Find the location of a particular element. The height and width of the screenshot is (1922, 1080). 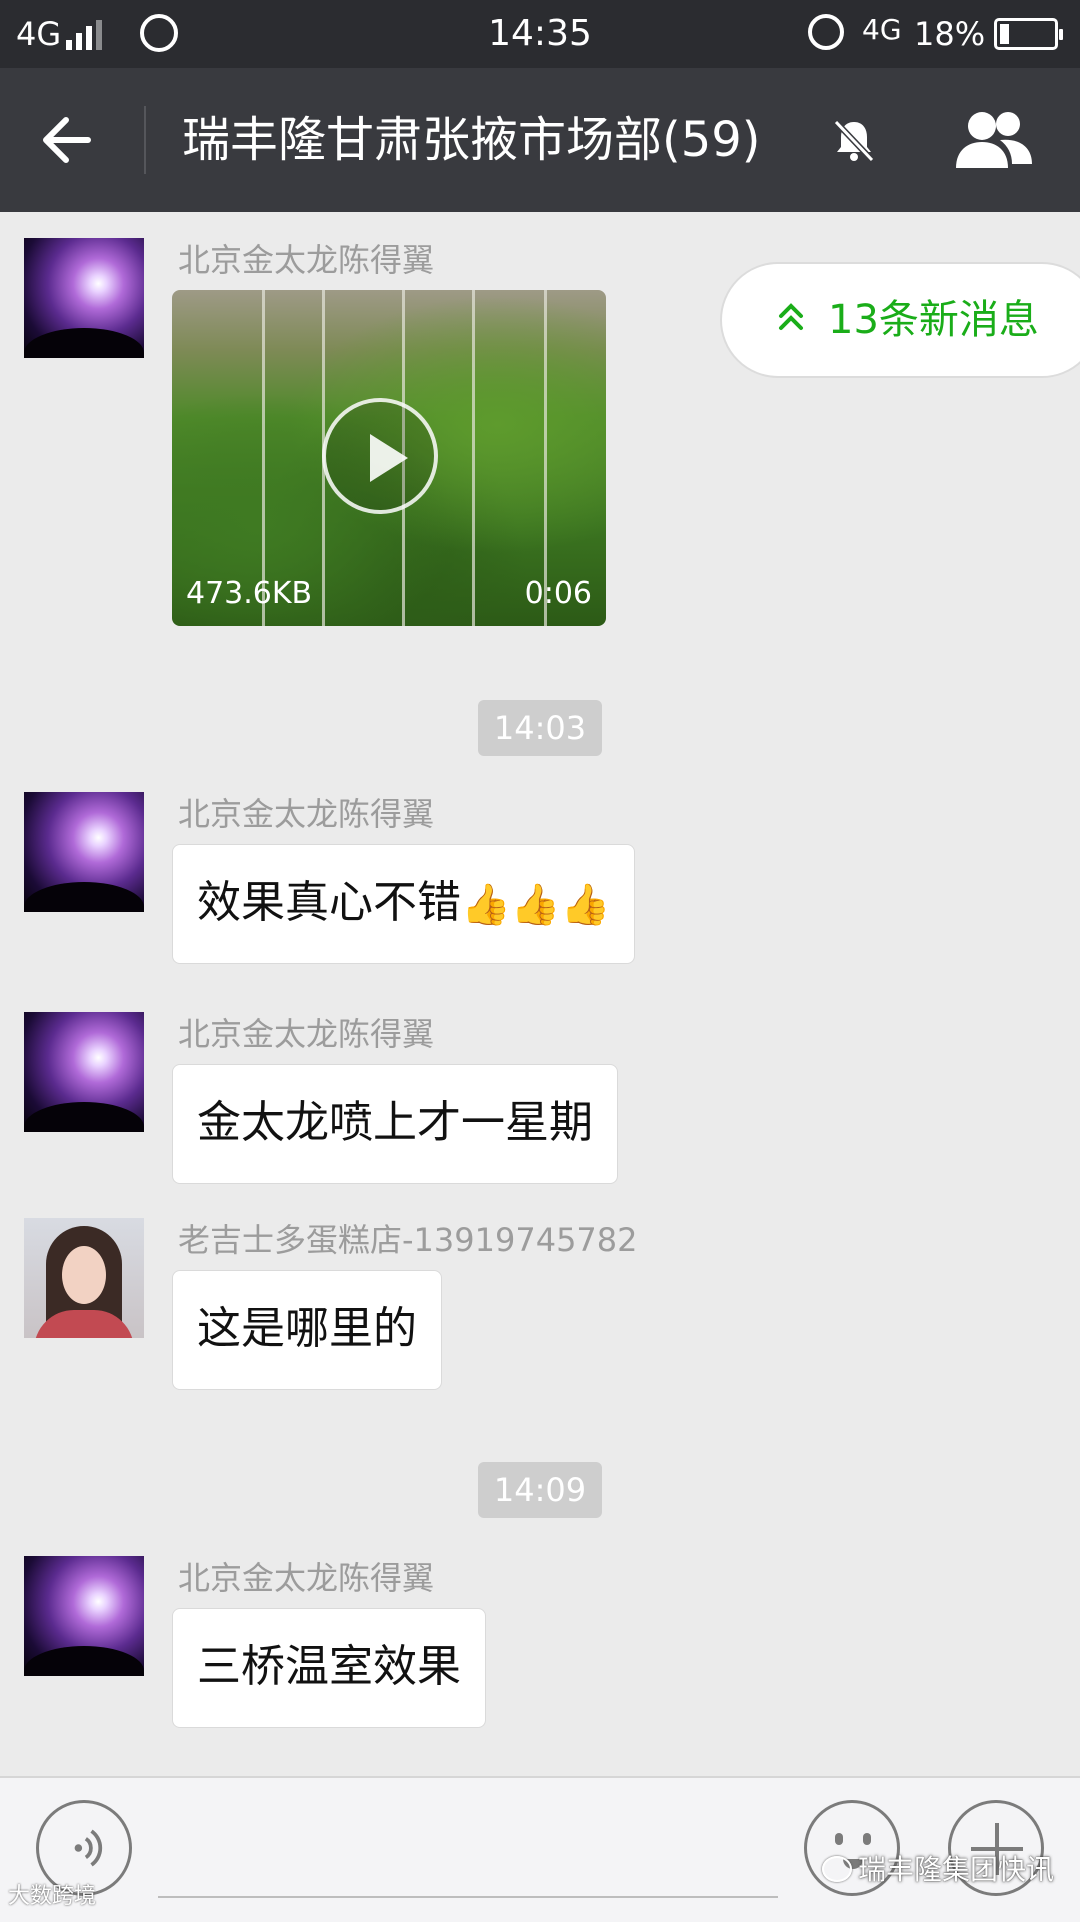

sender-name: 老吉士多蛋糕店-13919745782 is located at coordinates (408, 1240).